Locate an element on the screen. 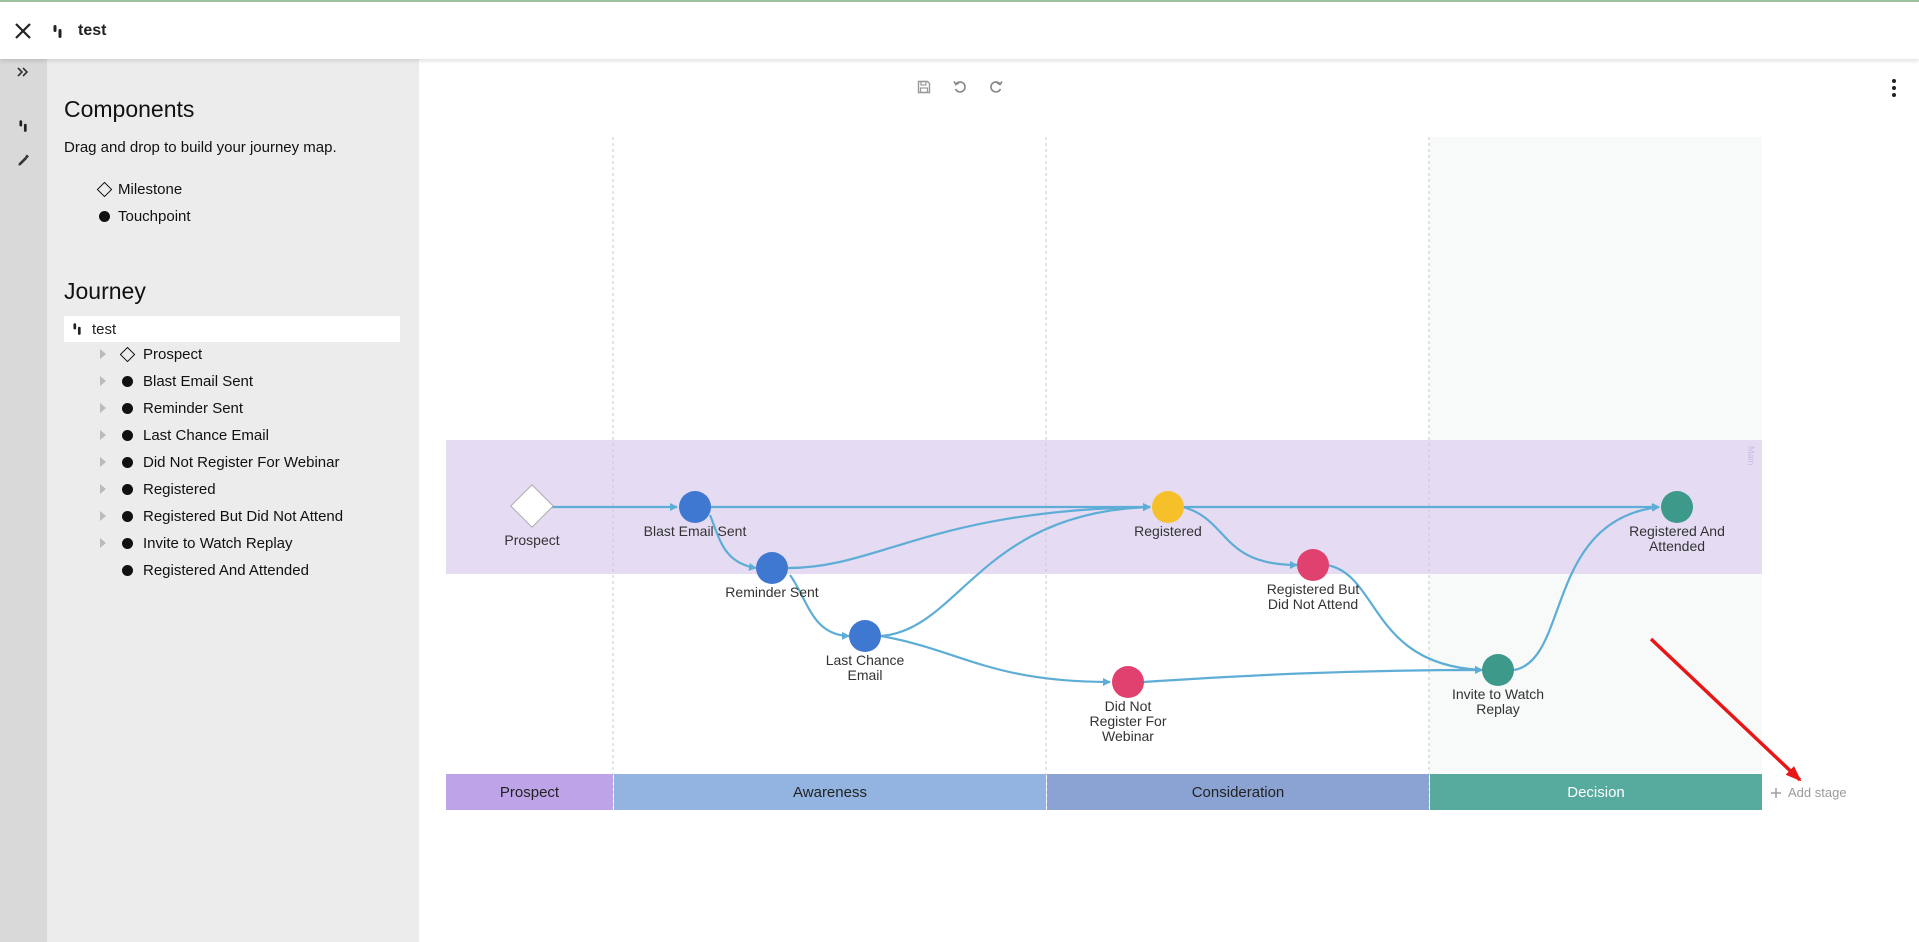 This screenshot has width=1919, height=942. node-label-did-not-register: Did Not Register For Webinar is located at coordinates (1128, 721).